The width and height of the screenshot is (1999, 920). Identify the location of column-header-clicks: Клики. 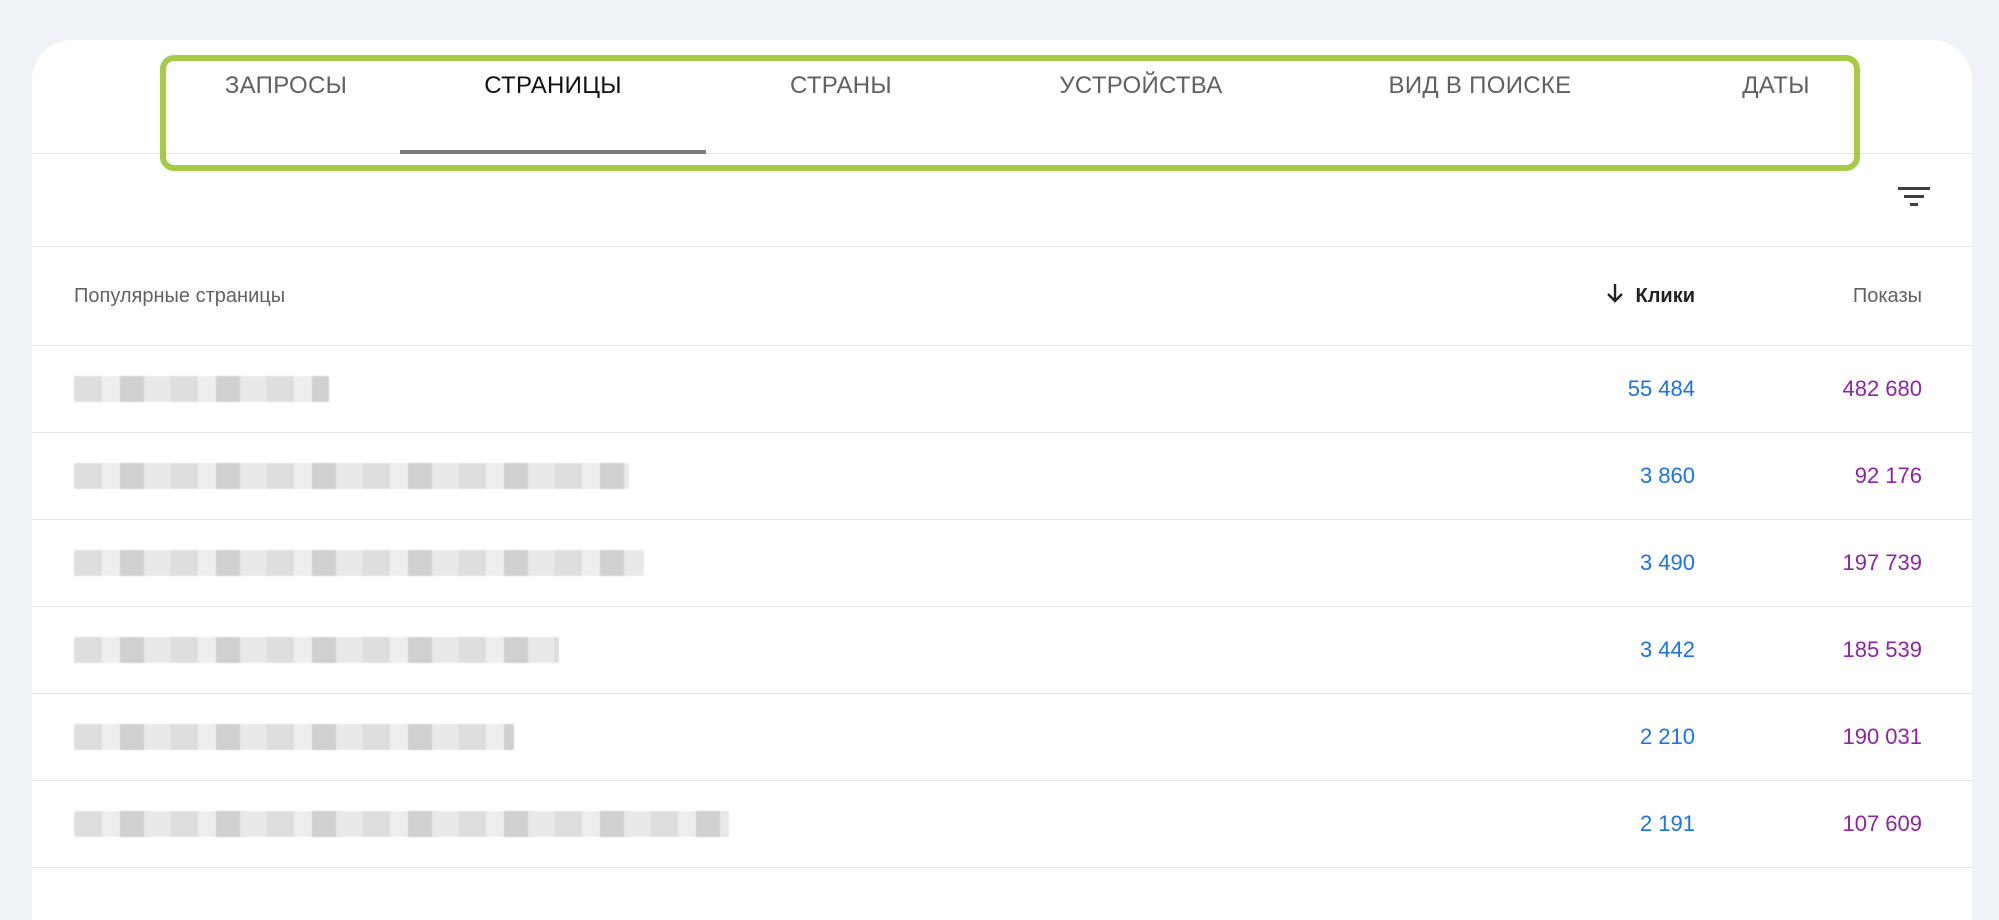
(1650, 296).